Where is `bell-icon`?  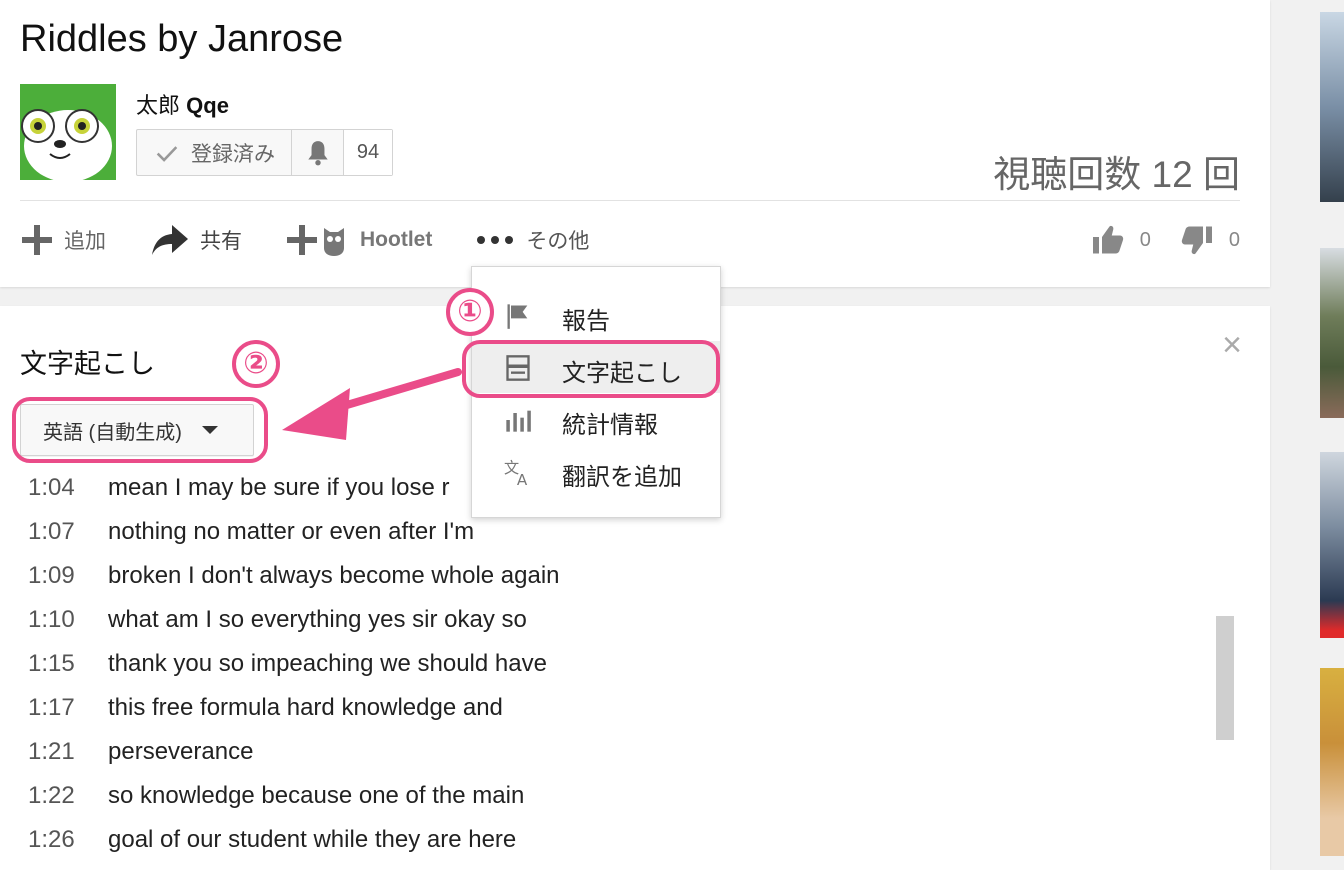
bell-icon is located at coordinates (317, 152).